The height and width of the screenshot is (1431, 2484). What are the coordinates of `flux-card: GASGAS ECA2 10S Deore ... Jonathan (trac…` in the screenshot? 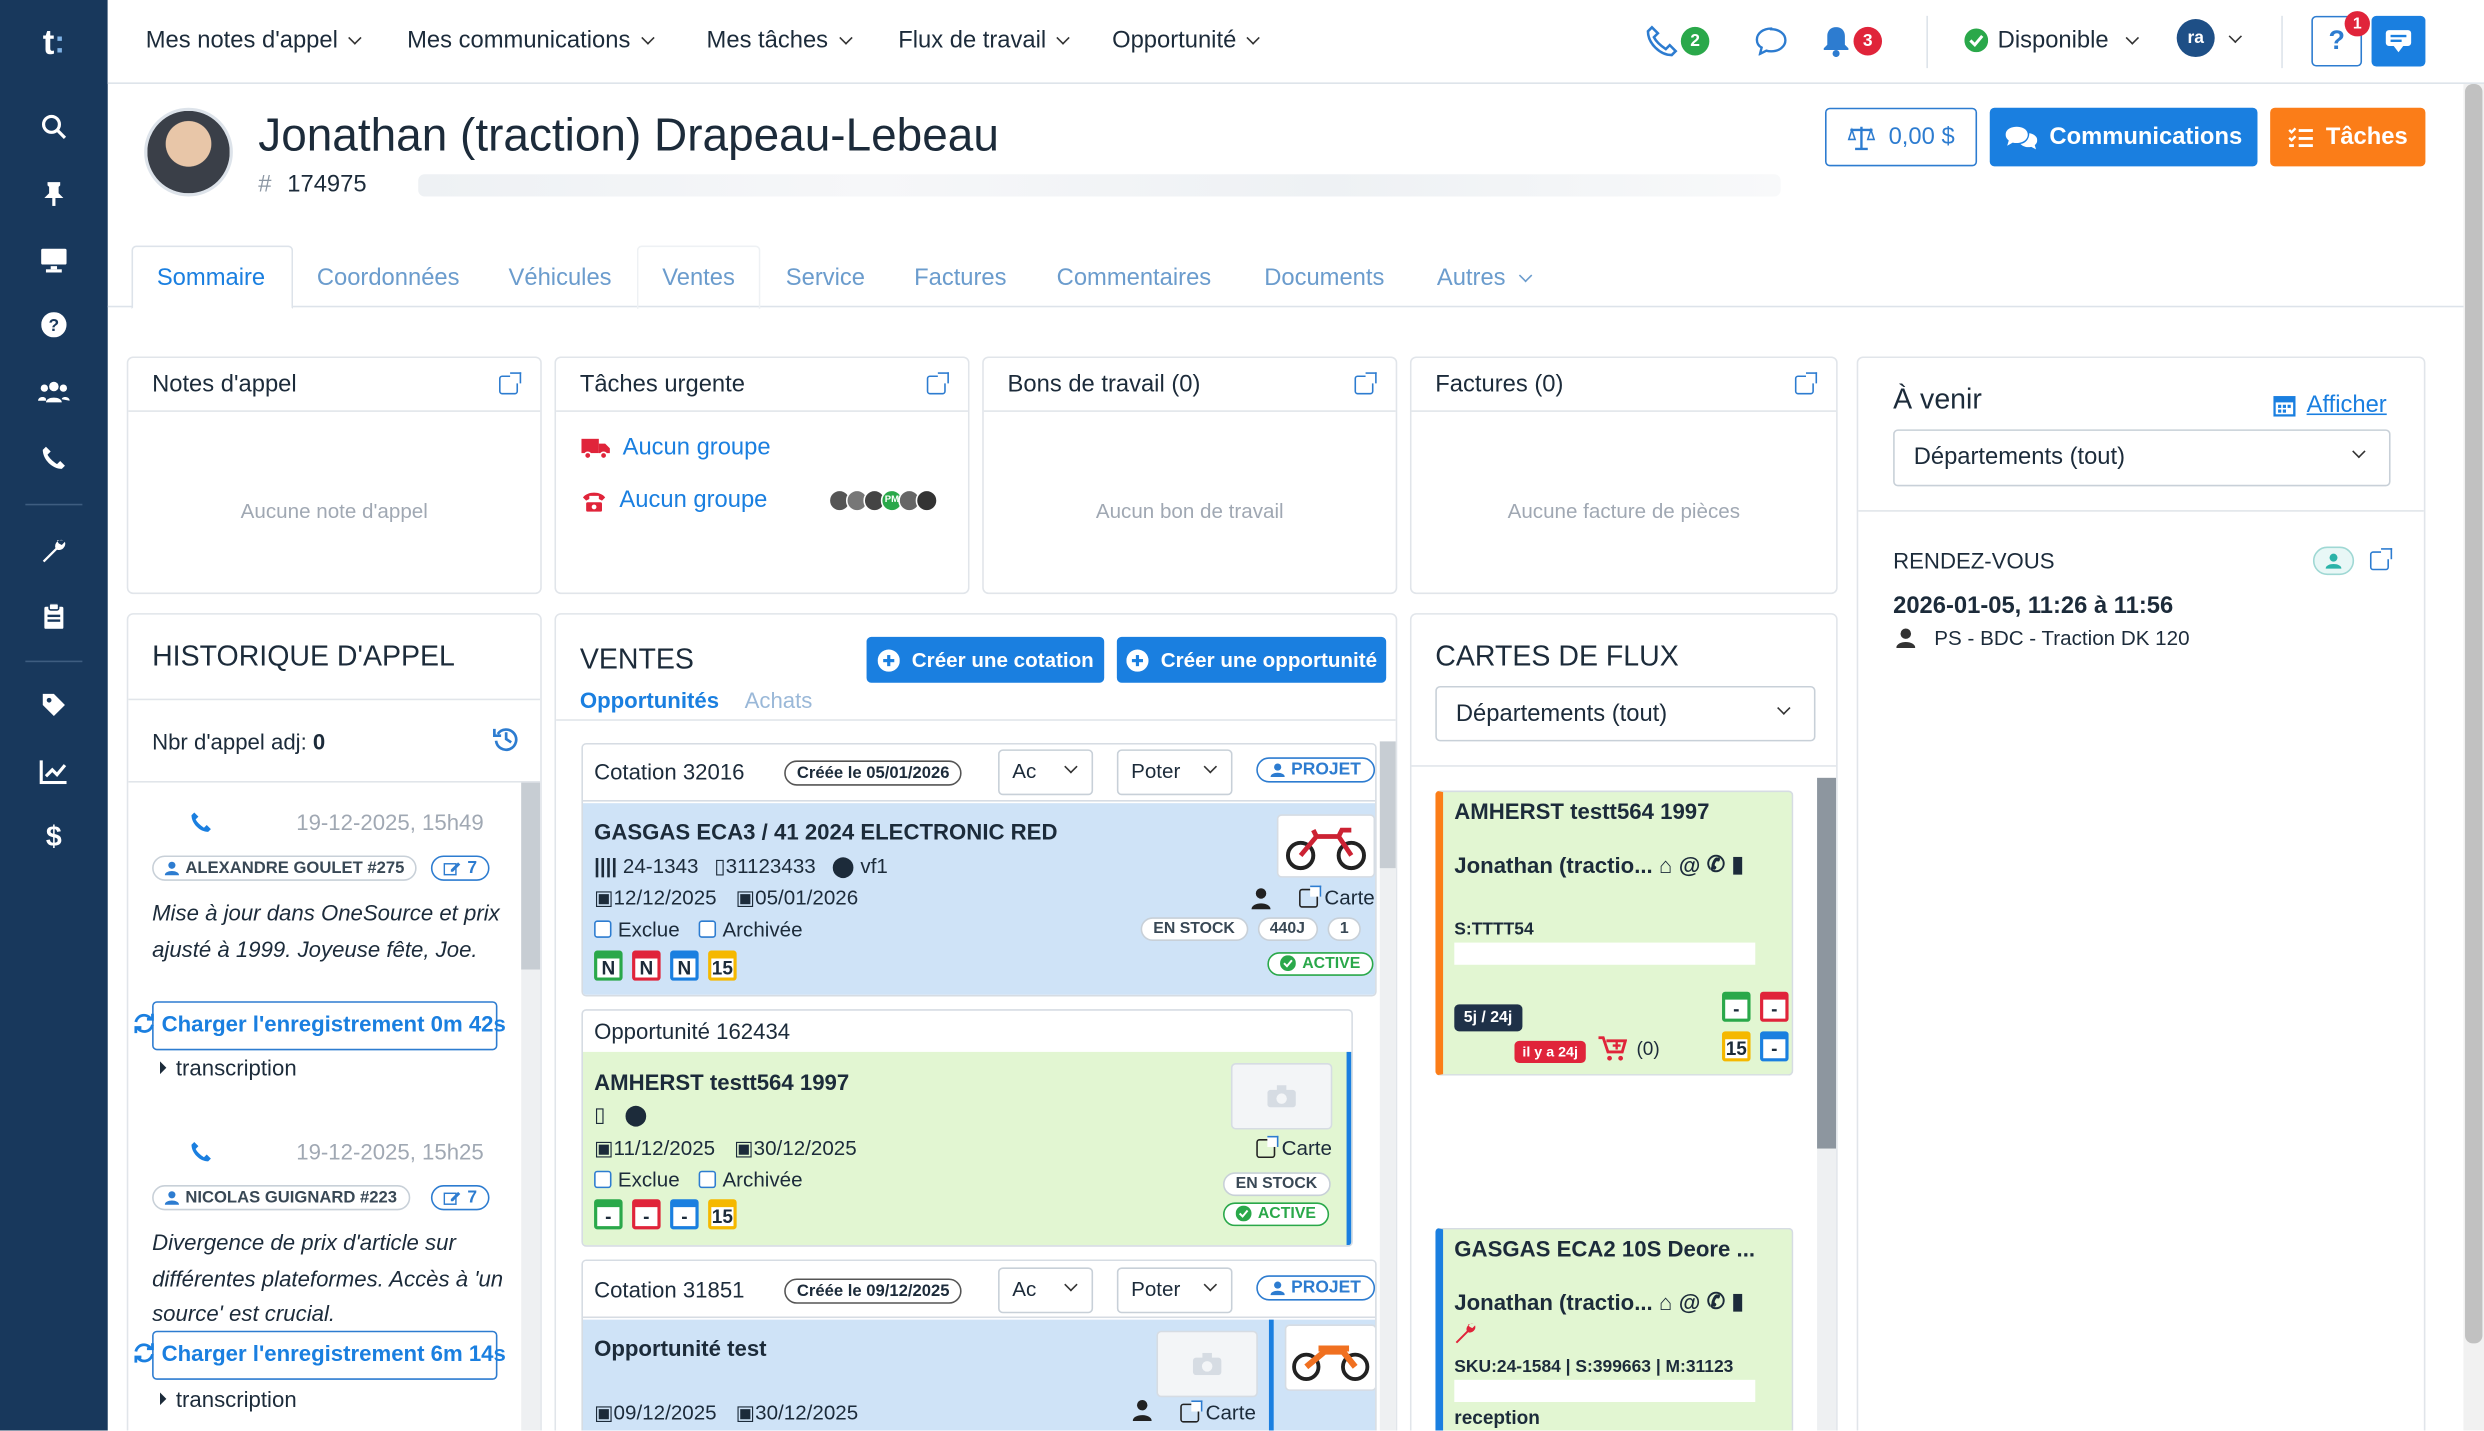 It's located at (1614, 1329).